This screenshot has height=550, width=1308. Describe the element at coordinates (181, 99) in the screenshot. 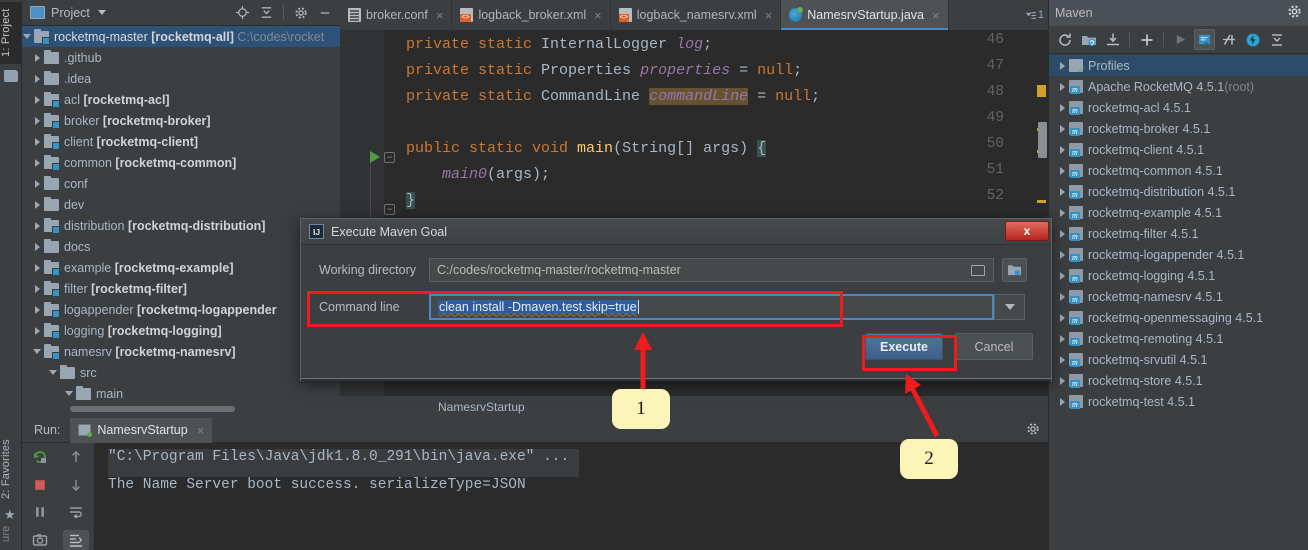

I see `project-tree-row: acl [rocketmq-acl]` at that location.